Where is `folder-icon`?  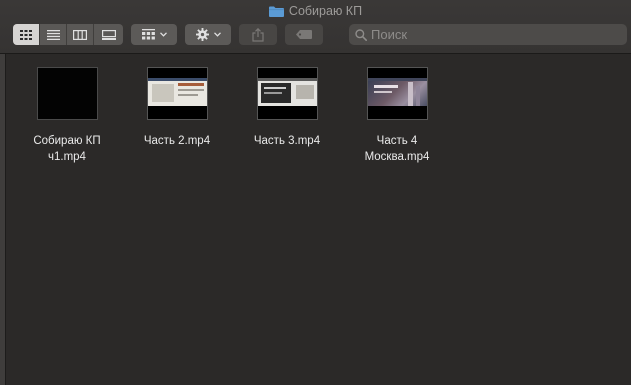
folder-icon is located at coordinates (276, 11).